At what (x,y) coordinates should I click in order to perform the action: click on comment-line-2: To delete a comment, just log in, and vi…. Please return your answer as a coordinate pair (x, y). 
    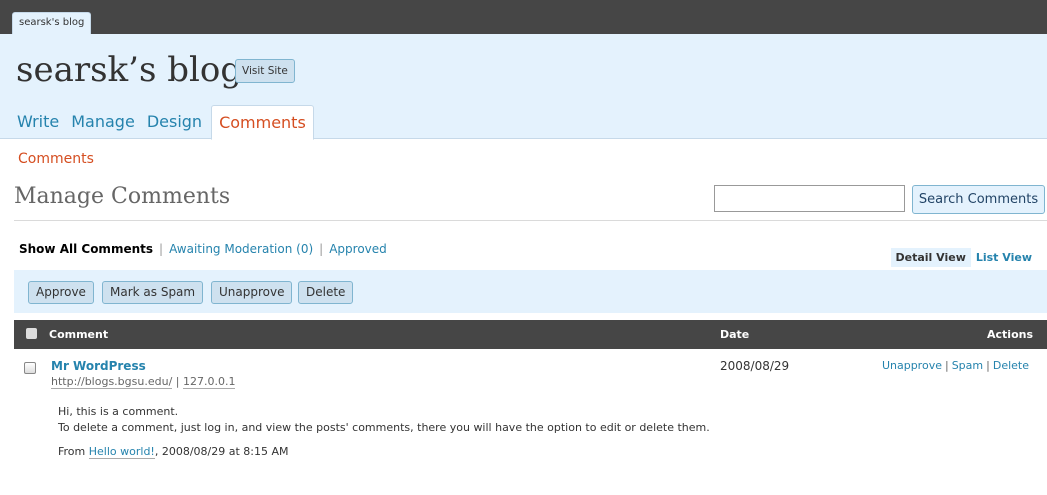
    Looking at the image, I should click on (384, 427).